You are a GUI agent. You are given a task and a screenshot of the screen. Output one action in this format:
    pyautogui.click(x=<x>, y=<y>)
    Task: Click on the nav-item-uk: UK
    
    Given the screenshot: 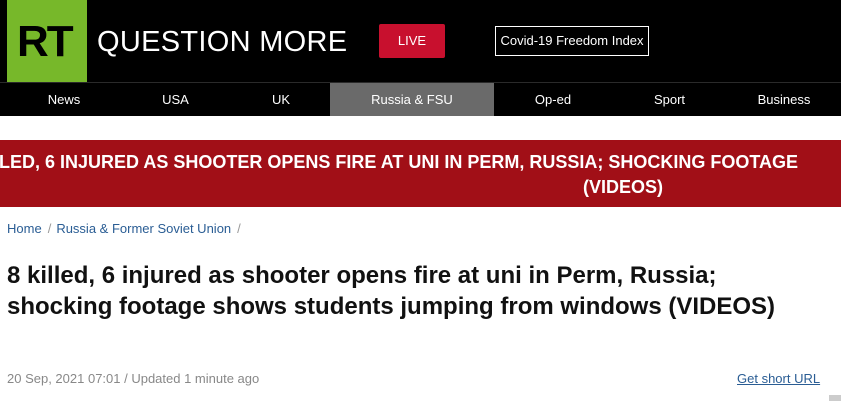 What is the action you would take?
    pyautogui.click(x=281, y=99)
    